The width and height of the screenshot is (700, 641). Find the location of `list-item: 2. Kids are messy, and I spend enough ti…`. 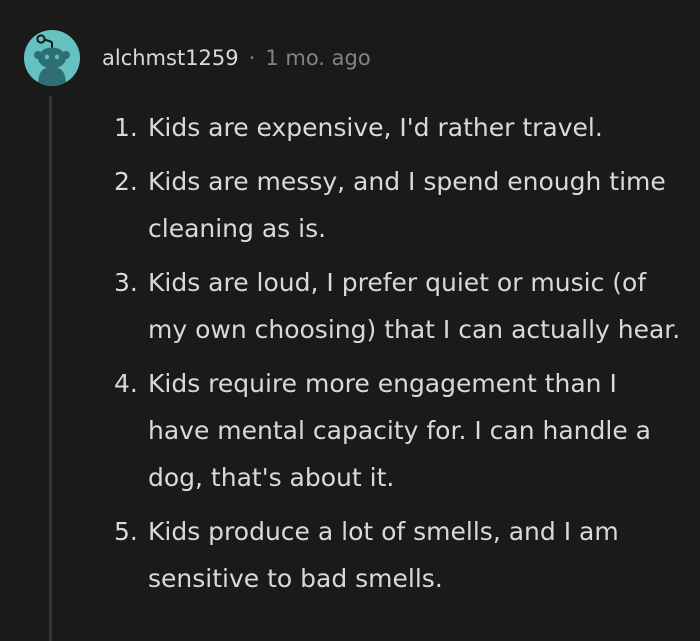

list-item: 2. Kids are messy, and I spend enough ti… is located at coordinates (399, 205).